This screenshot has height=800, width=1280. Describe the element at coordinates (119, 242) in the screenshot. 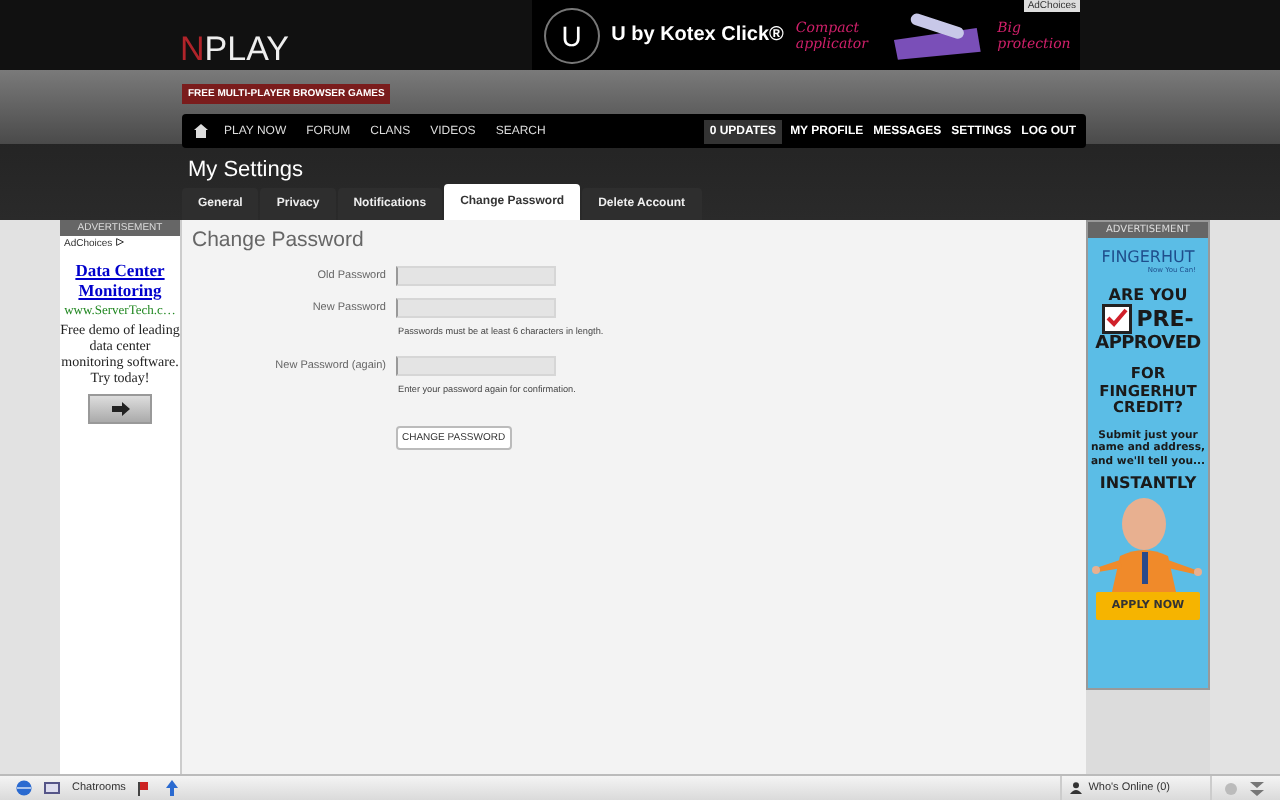

I see `play-icon` at that location.